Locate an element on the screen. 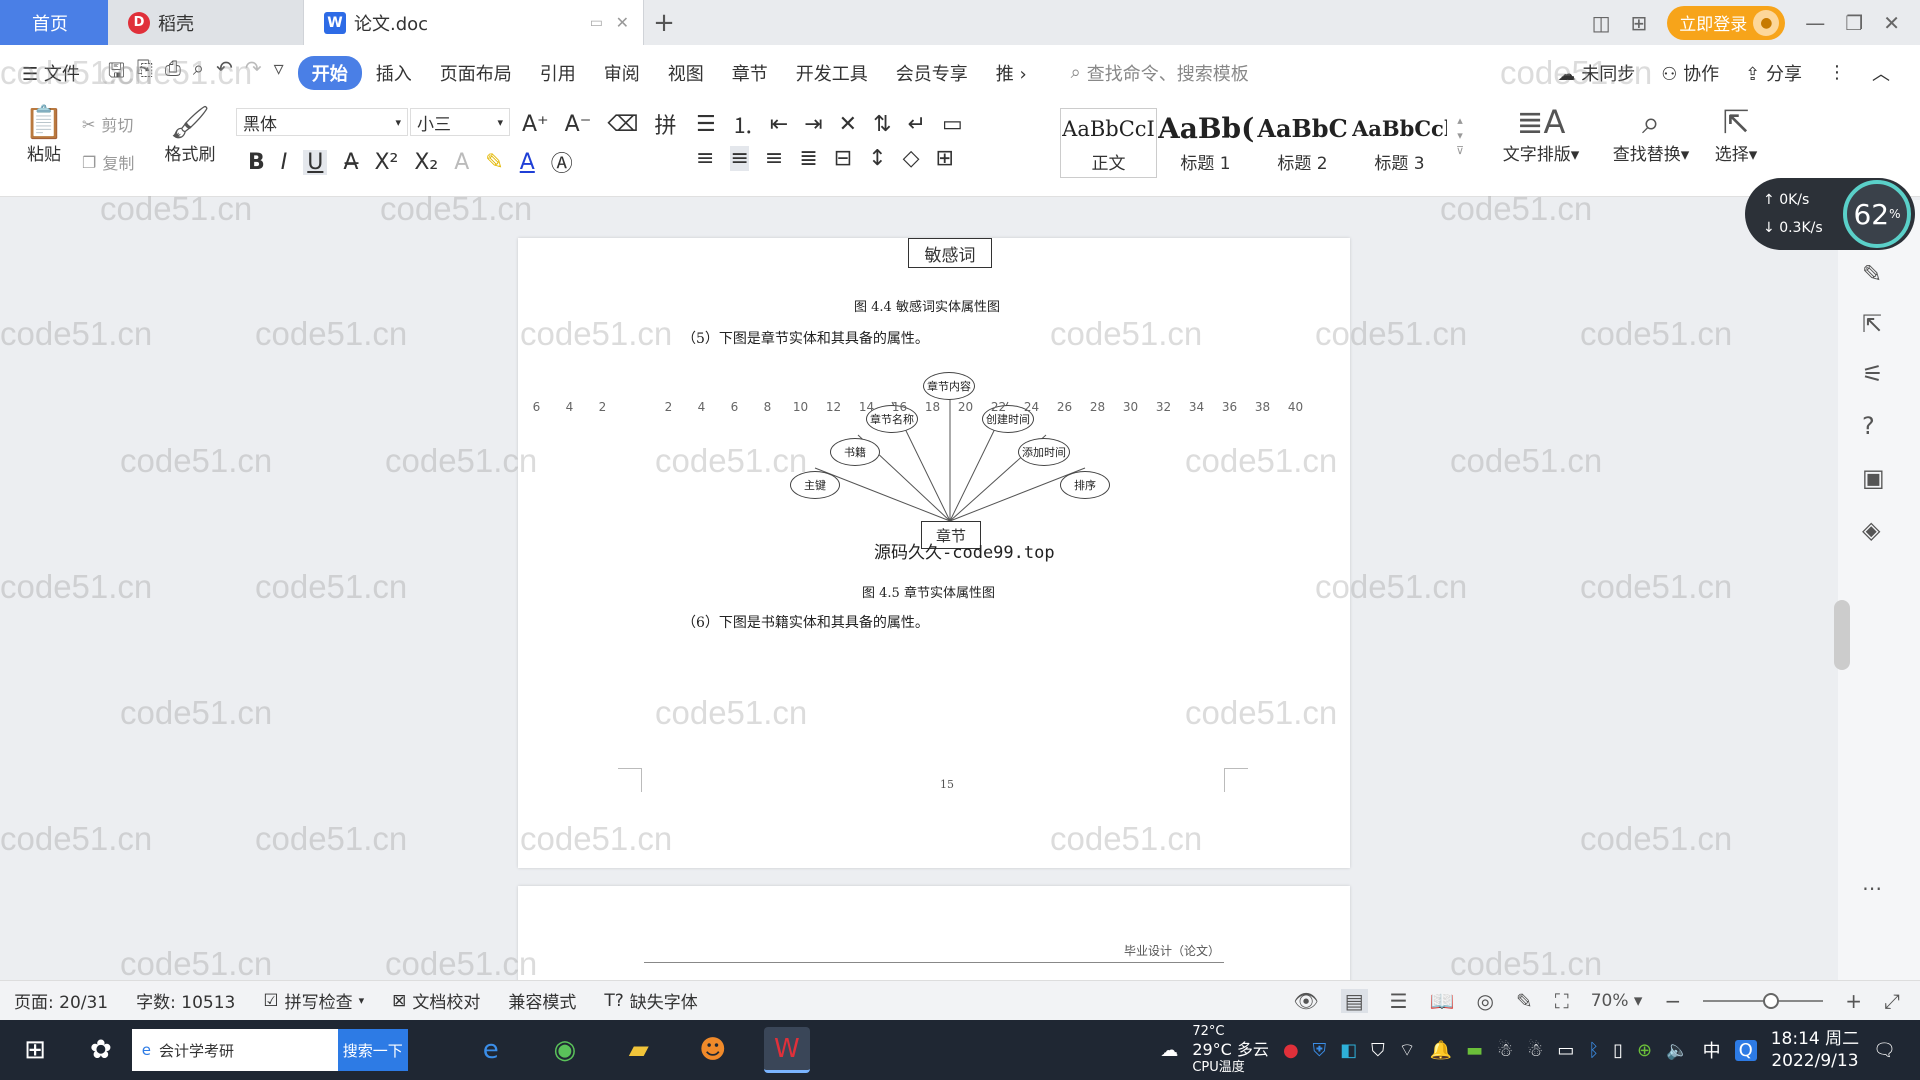 This screenshot has width=1920, height=1080. save-icon: 🖫 is located at coordinates (116, 73).